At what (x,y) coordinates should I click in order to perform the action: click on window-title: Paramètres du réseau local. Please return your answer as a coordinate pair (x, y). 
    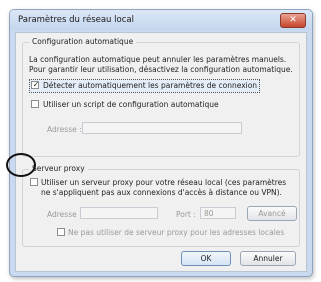
    Looking at the image, I should click on (76, 20).